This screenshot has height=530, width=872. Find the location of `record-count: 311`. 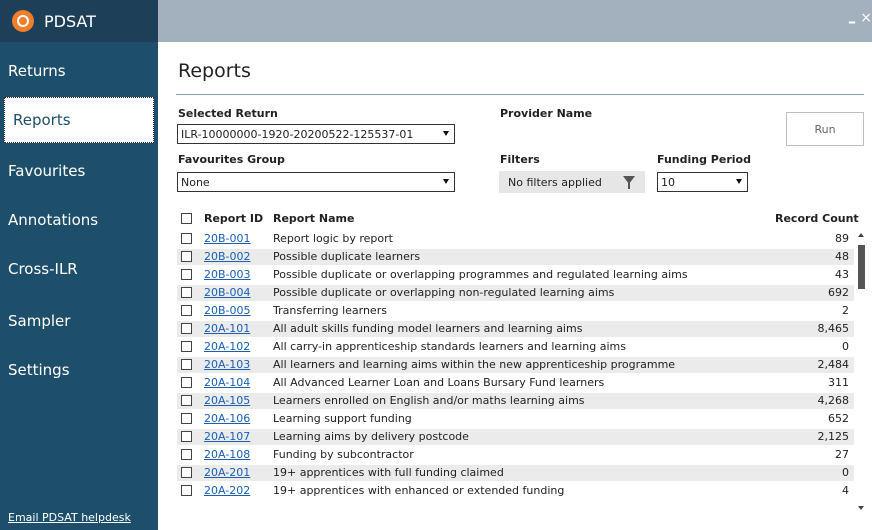

record-count: 311 is located at coordinates (838, 382).